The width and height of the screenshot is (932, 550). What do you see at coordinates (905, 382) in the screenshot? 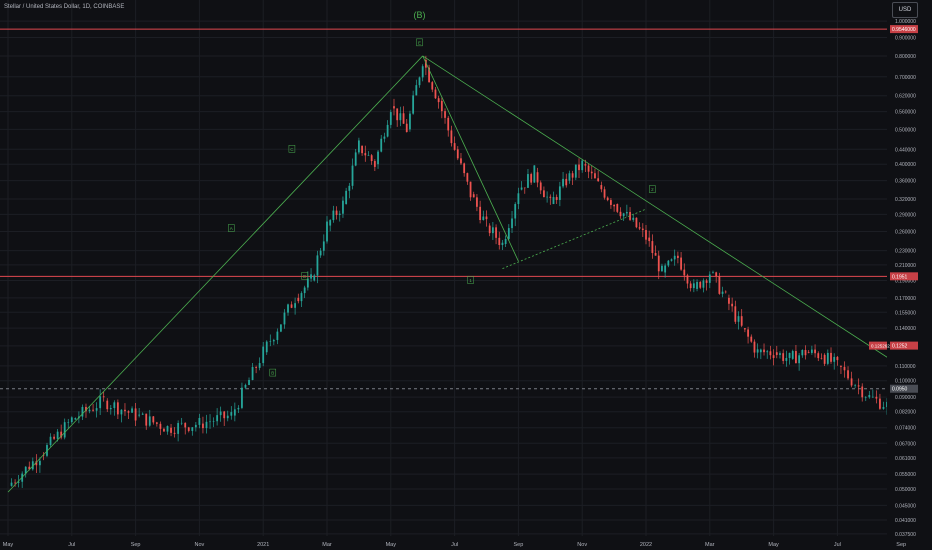
I see `price-tick-label: 0.100000` at bounding box center [905, 382].